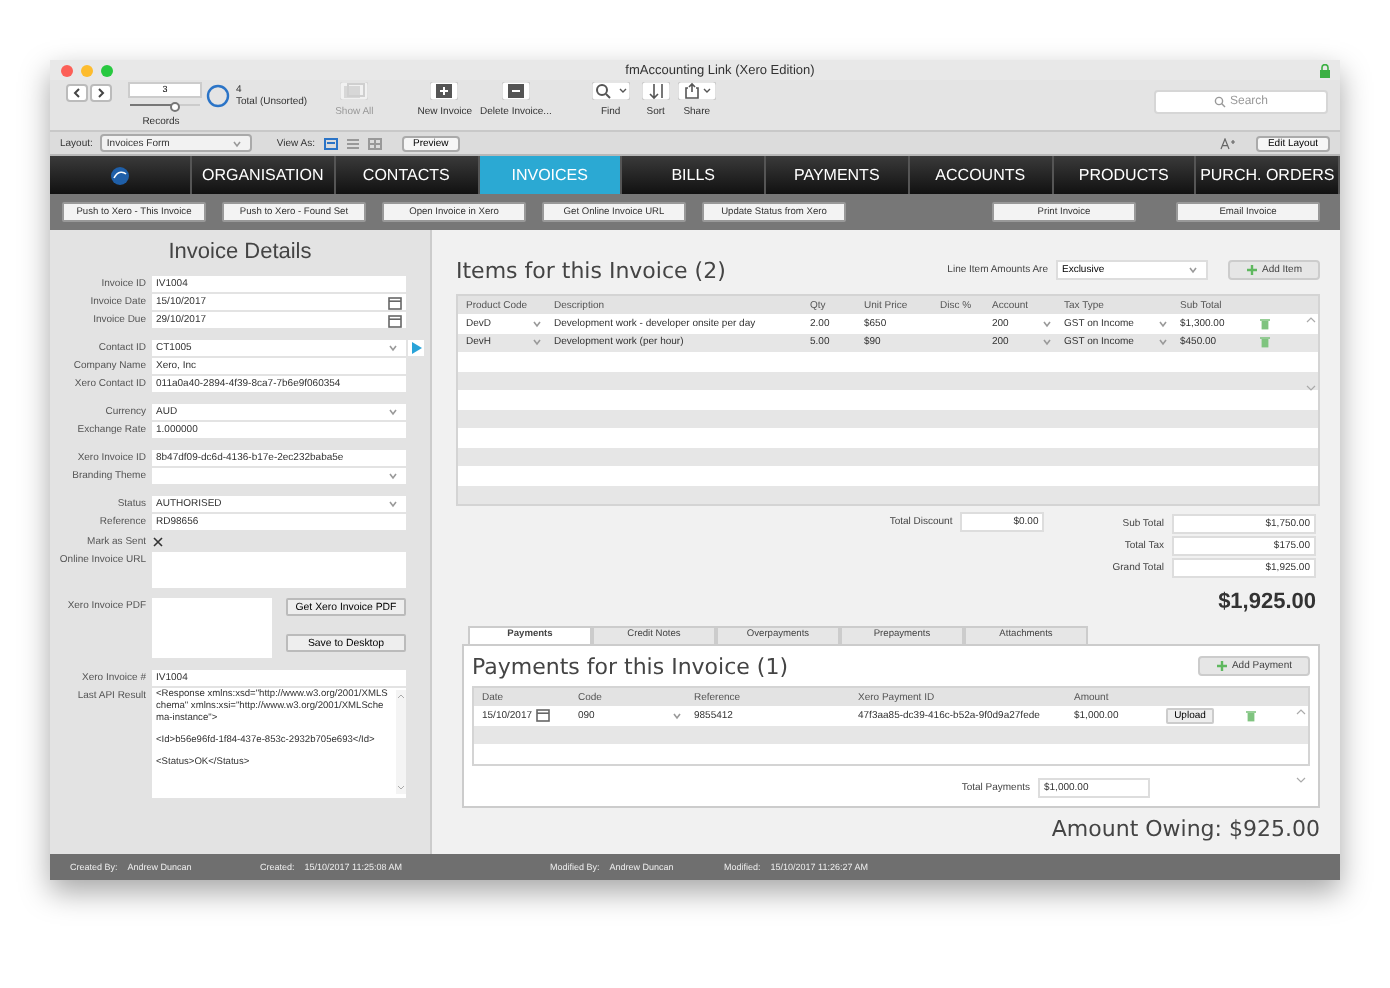  I want to click on lock-icon, so click(1325, 70).